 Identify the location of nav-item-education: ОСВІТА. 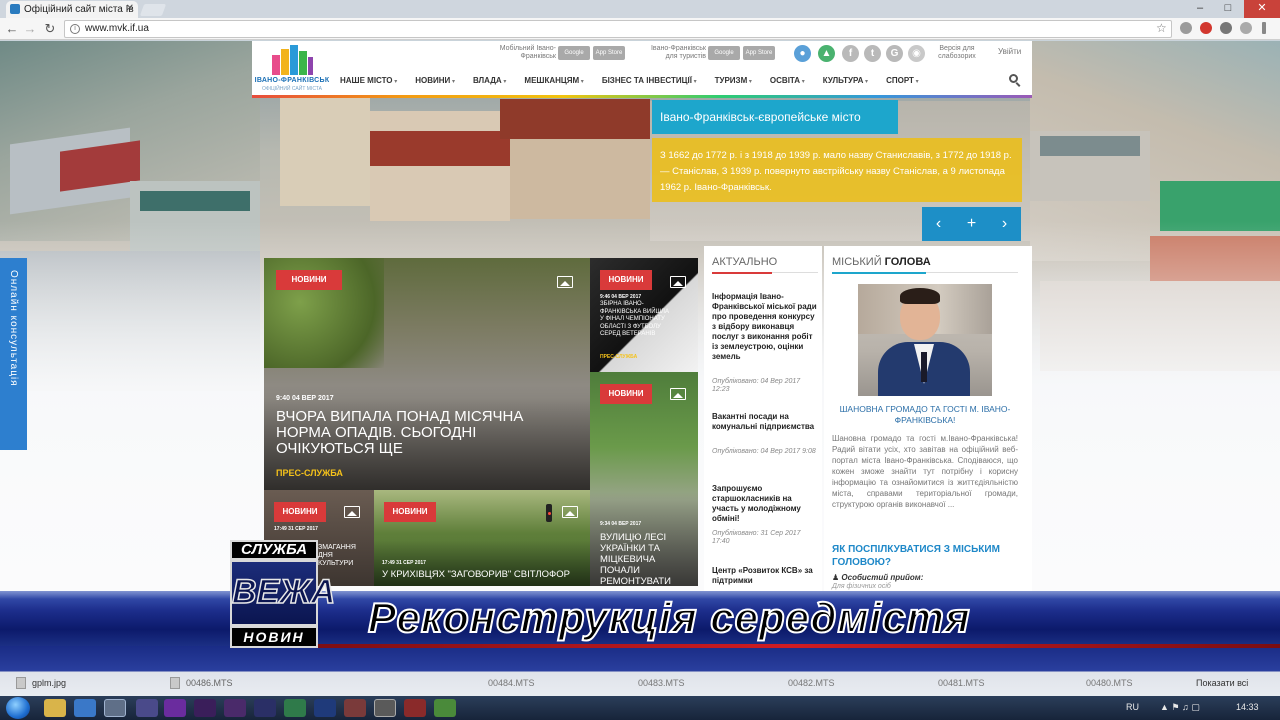
(787, 80).